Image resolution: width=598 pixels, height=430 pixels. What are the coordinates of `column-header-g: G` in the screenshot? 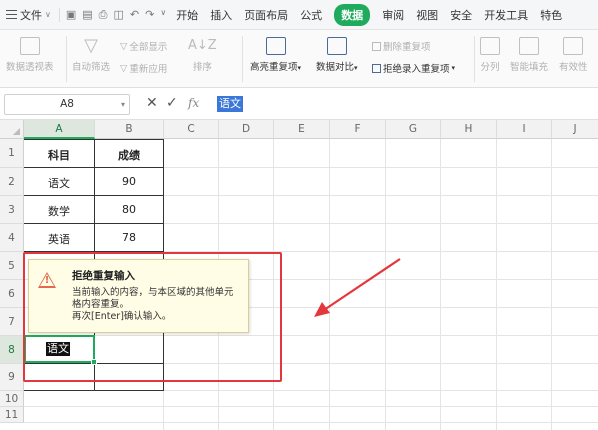 It's located at (413, 129).